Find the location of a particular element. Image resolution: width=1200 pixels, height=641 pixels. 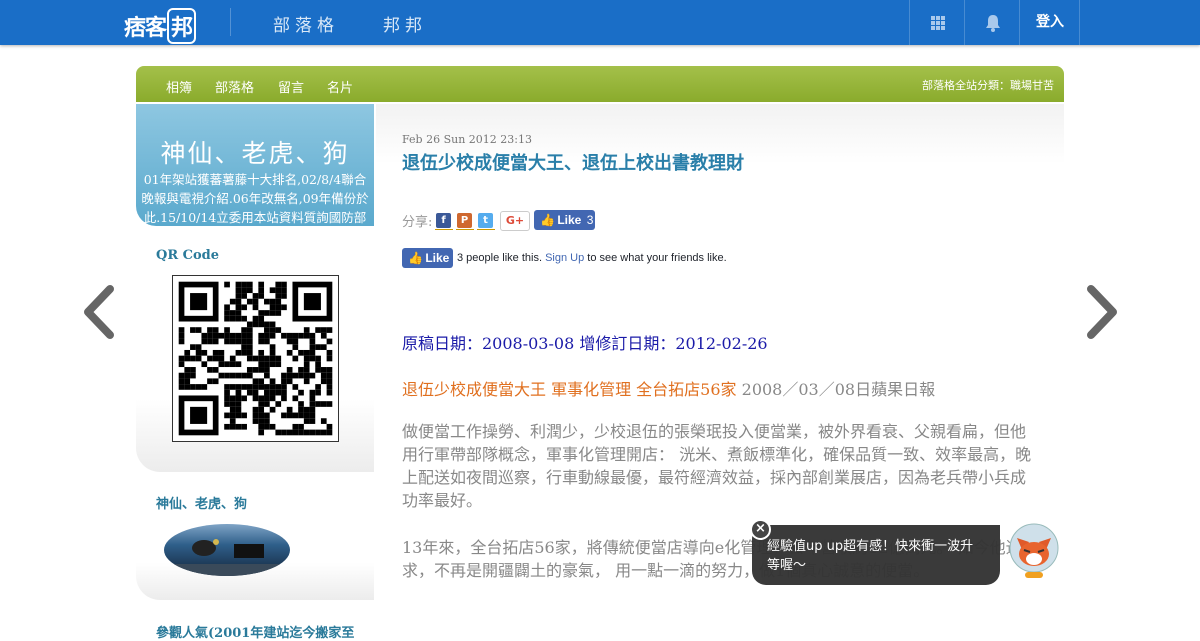

share-twitter-button: t is located at coordinates (486, 221).